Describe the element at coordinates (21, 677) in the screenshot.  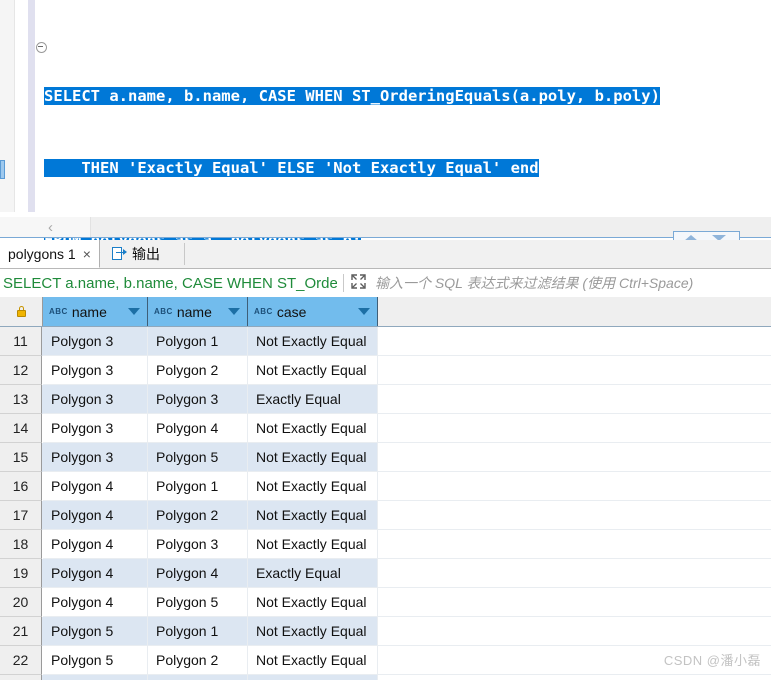
I see `row-number: 23` at that location.